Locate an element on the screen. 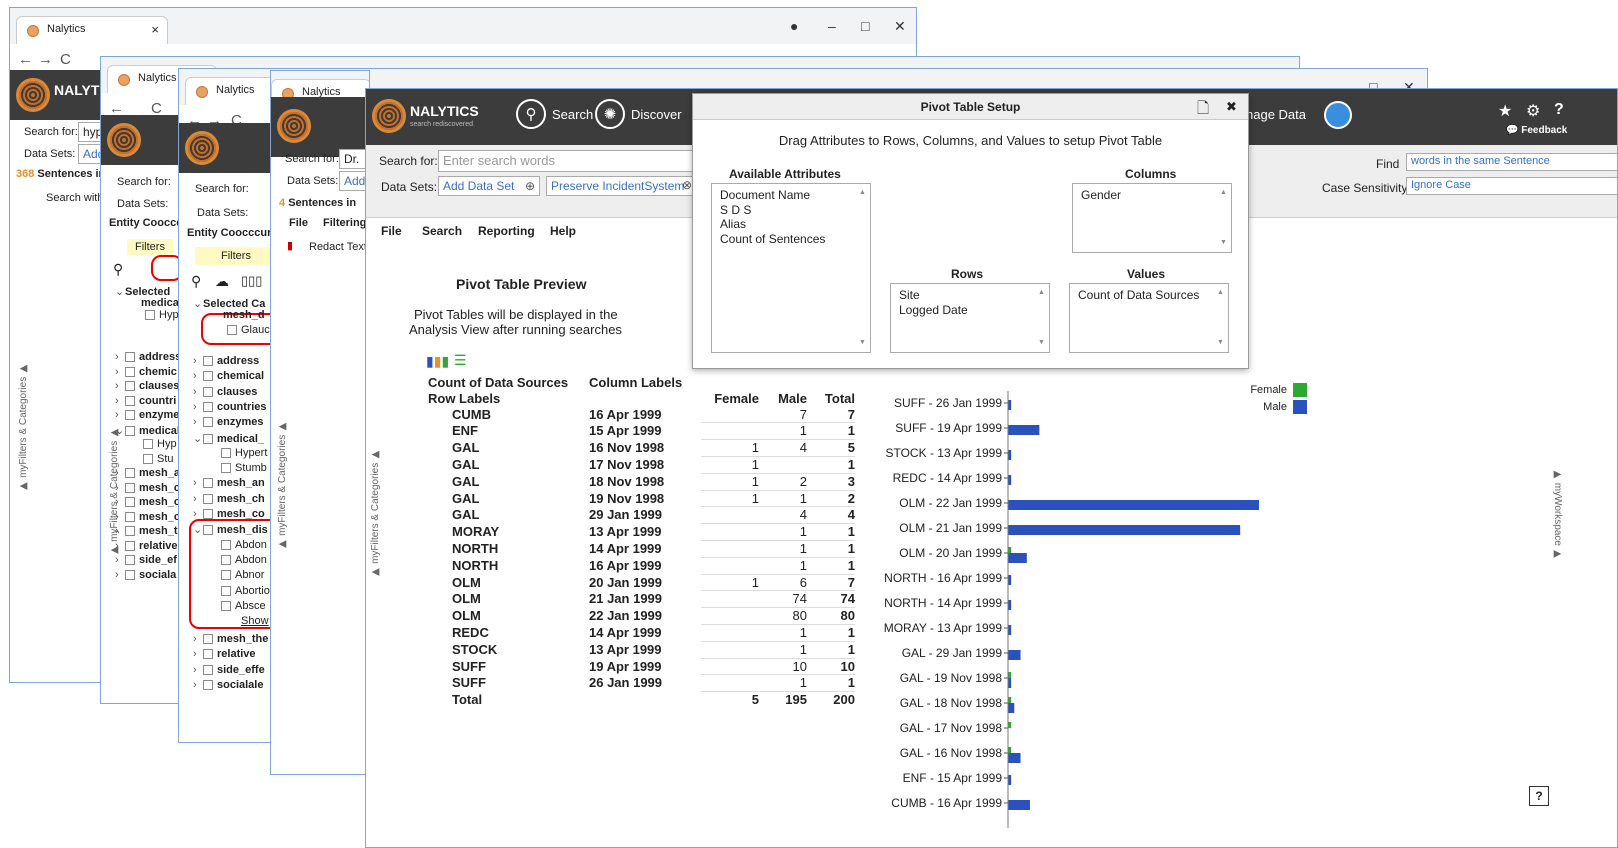  bar-chart-icon: ▯▯▯ is located at coordinates (251, 281).